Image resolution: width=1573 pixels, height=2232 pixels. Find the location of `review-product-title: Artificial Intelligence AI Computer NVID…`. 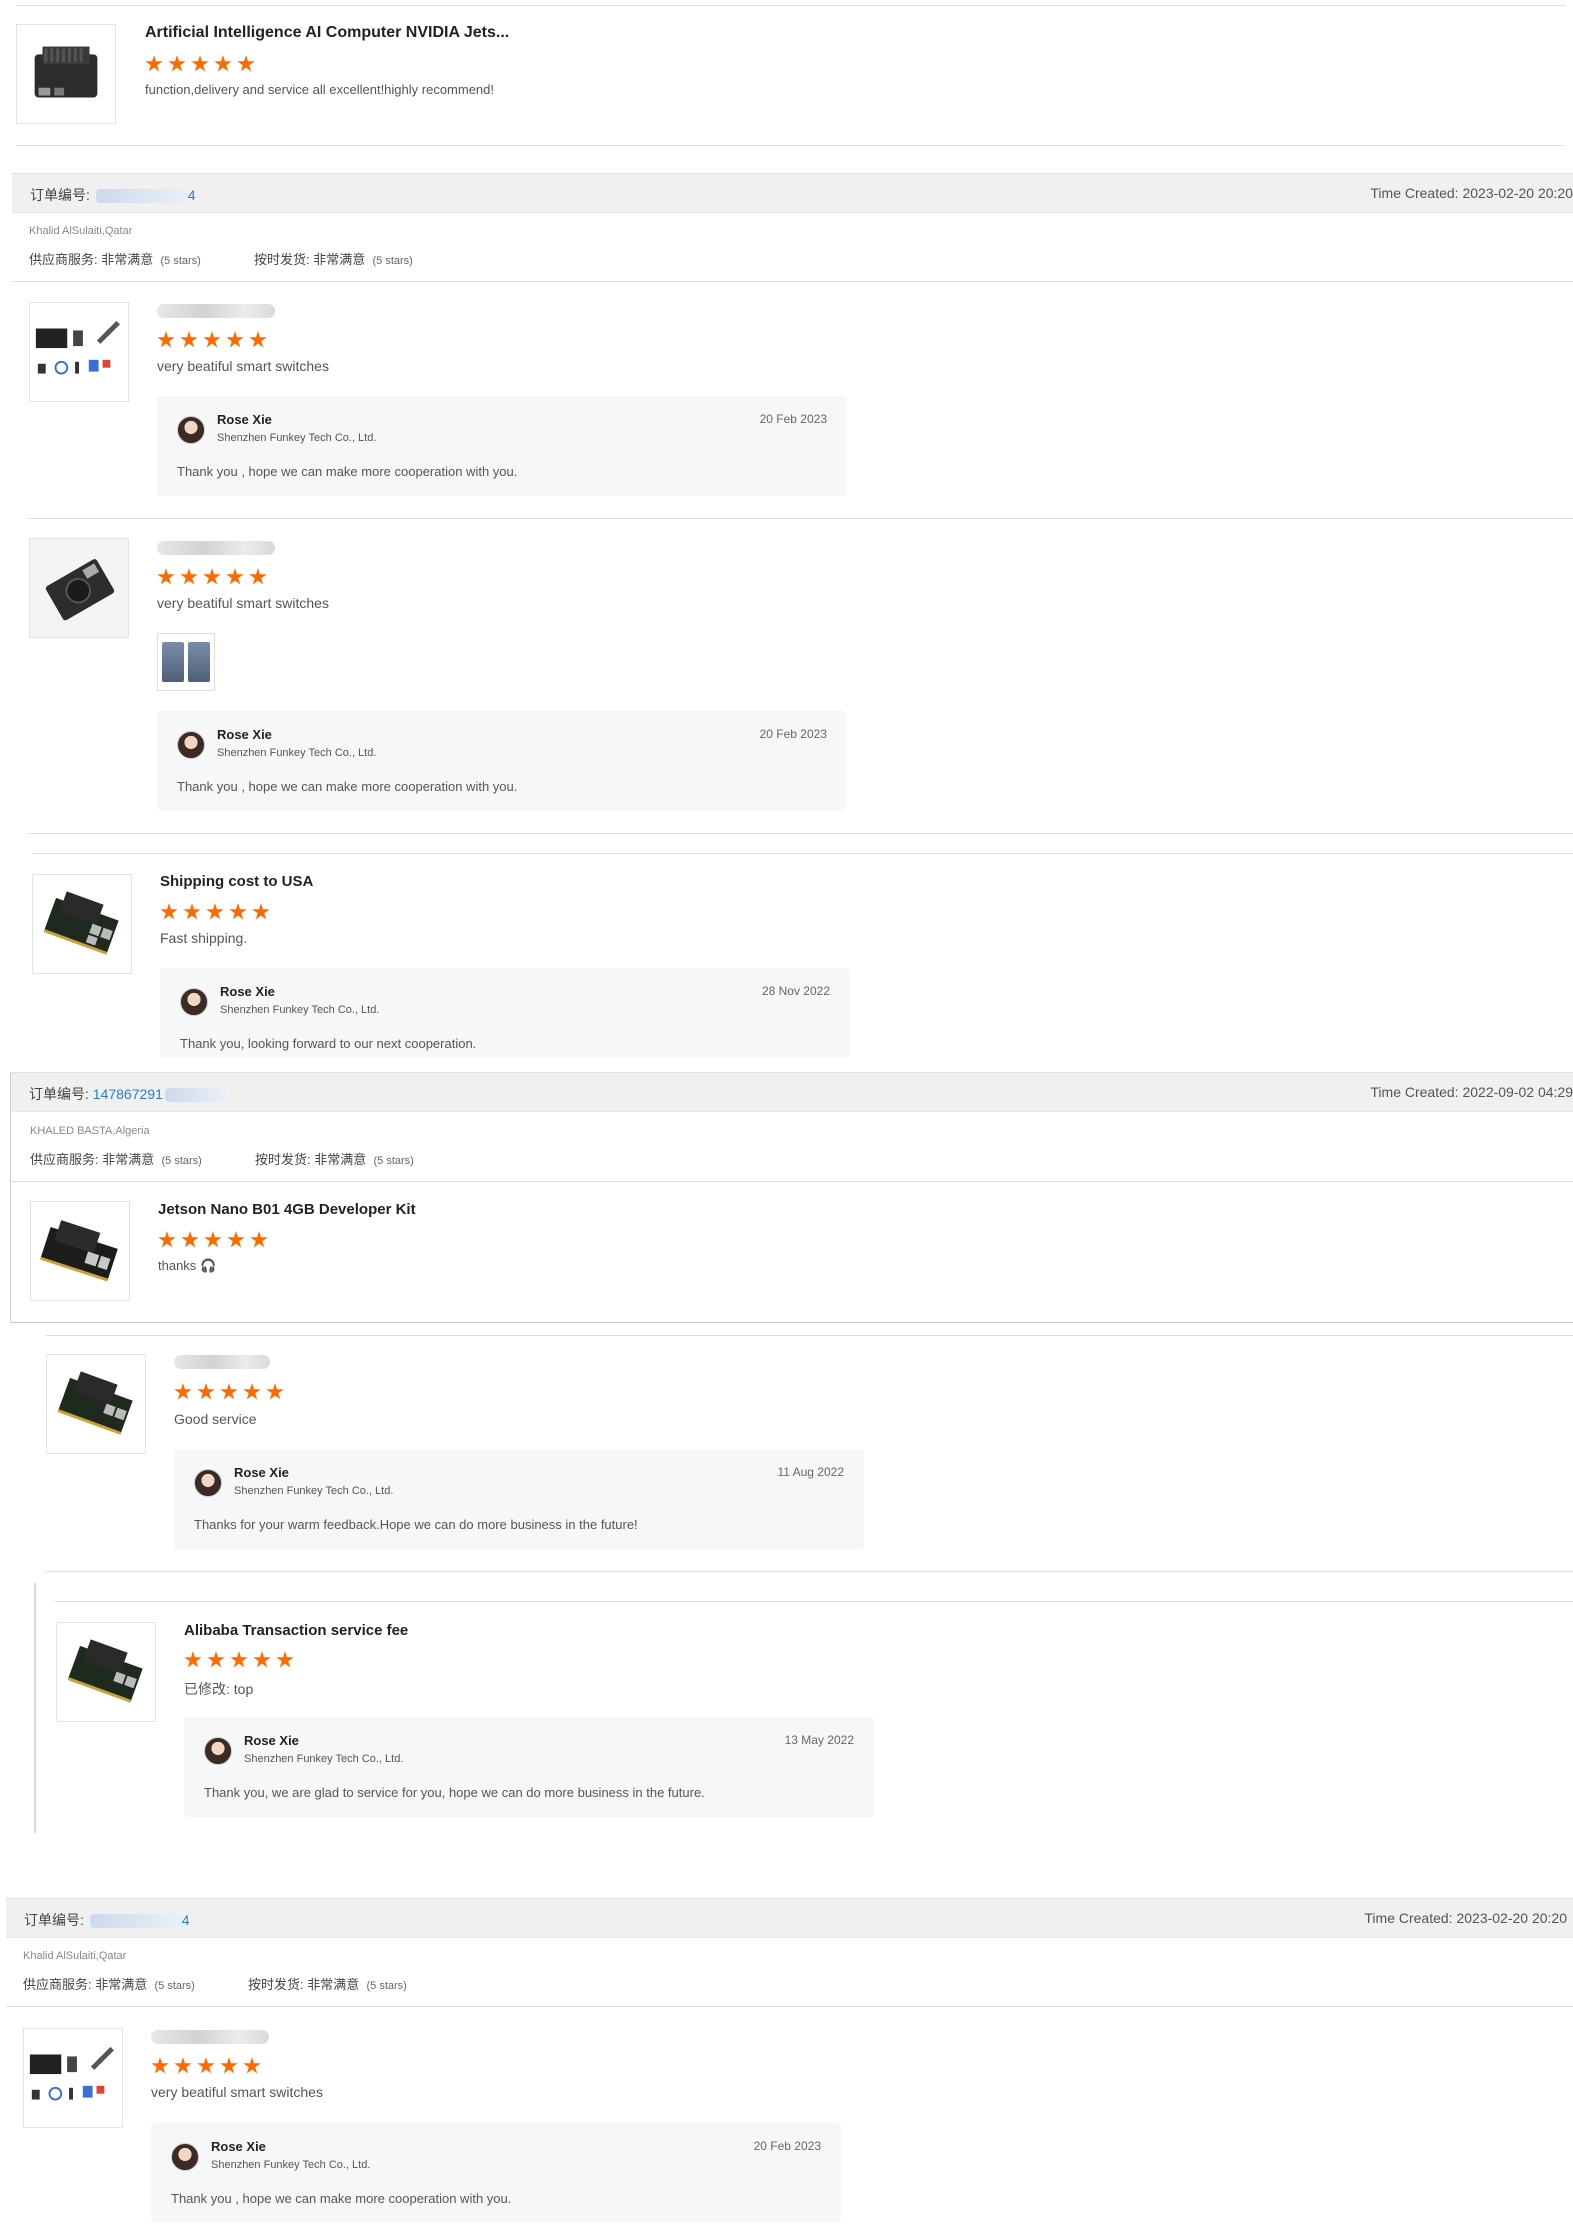

review-product-title: Artificial Intelligence AI Computer NVID… is located at coordinates (327, 33).